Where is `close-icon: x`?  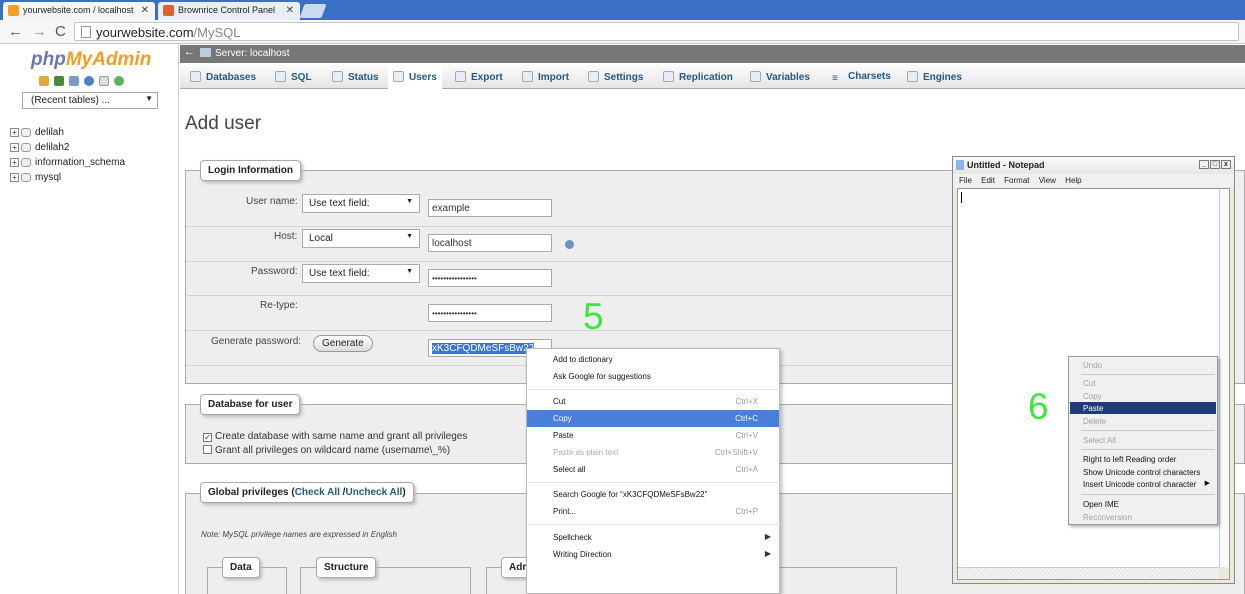
close-icon: x is located at coordinates (1226, 164).